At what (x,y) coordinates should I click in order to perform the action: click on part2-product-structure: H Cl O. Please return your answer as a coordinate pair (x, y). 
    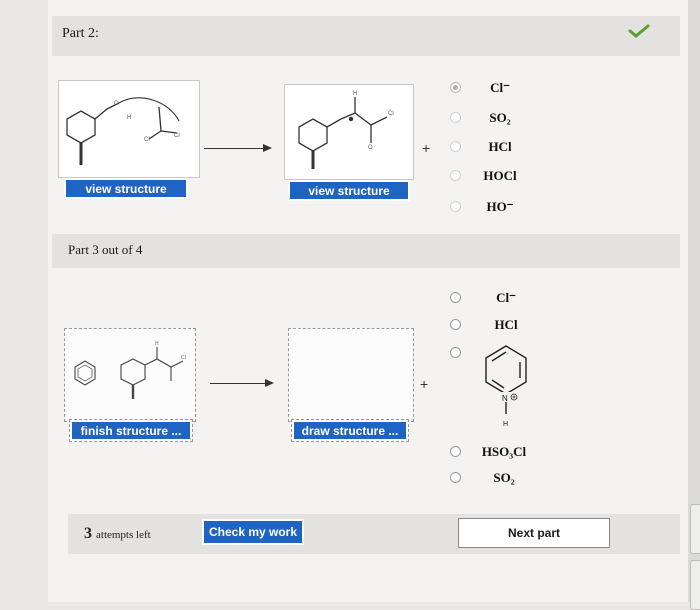
    Looking at the image, I should click on (349, 132).